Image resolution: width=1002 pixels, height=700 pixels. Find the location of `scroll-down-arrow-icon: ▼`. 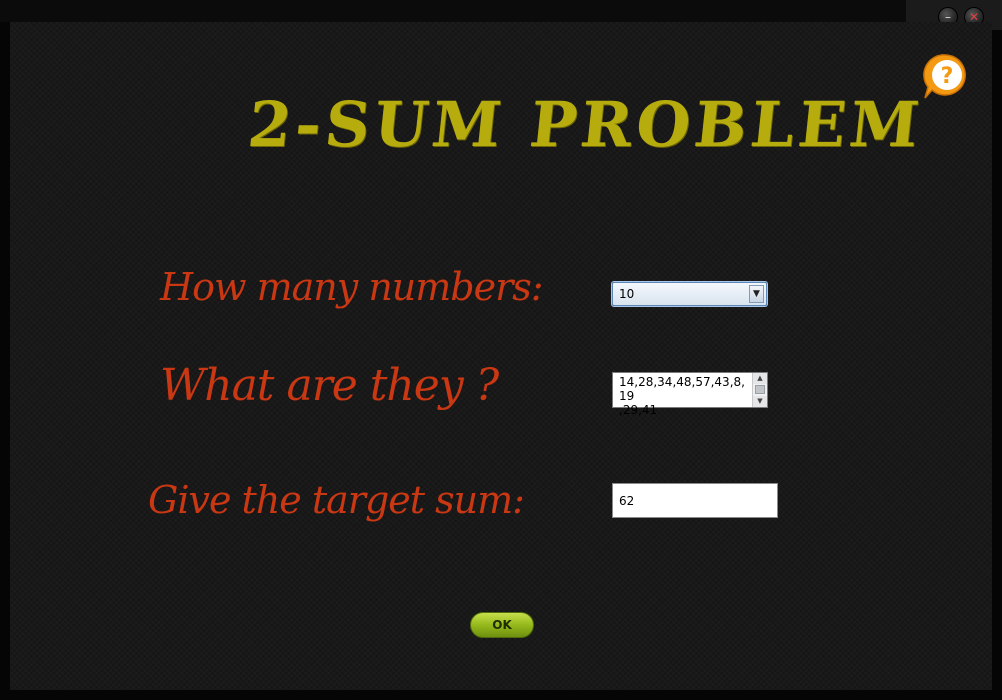

scroll-down-arrow-icon: ▼ is located at coordinates (760, 401).